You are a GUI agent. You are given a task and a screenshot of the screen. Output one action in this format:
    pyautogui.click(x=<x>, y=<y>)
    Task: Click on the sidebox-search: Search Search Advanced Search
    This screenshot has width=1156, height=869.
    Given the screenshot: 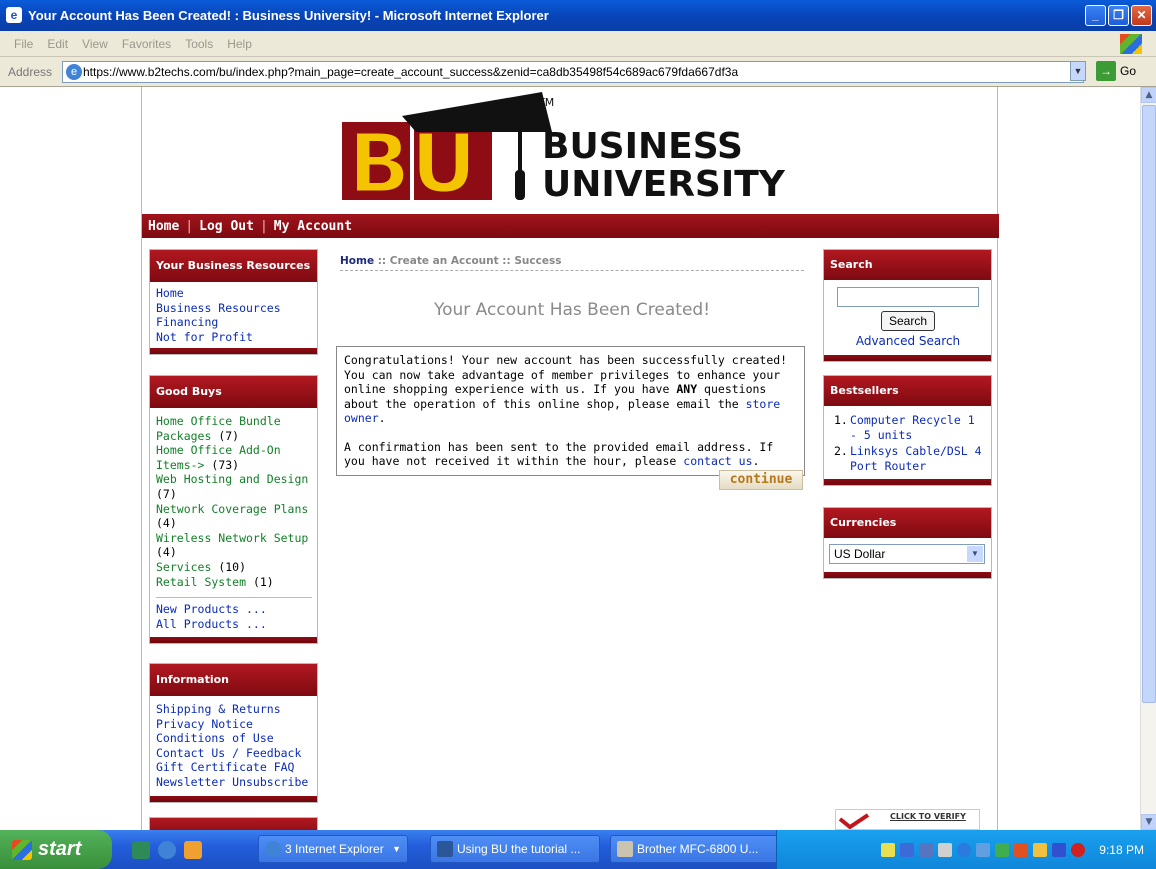 What is the action you would take?
    pyautogui.click(x=907, y=305)
    